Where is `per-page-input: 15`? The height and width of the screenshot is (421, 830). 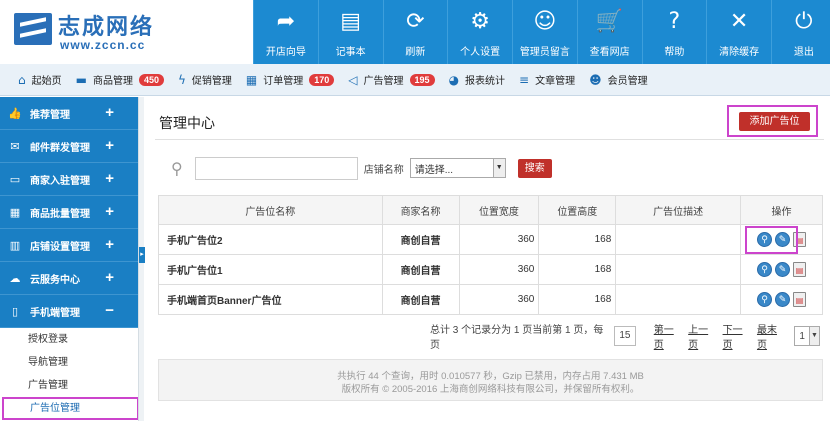
per-page-input: 15 is located at coordinates (625, 336).